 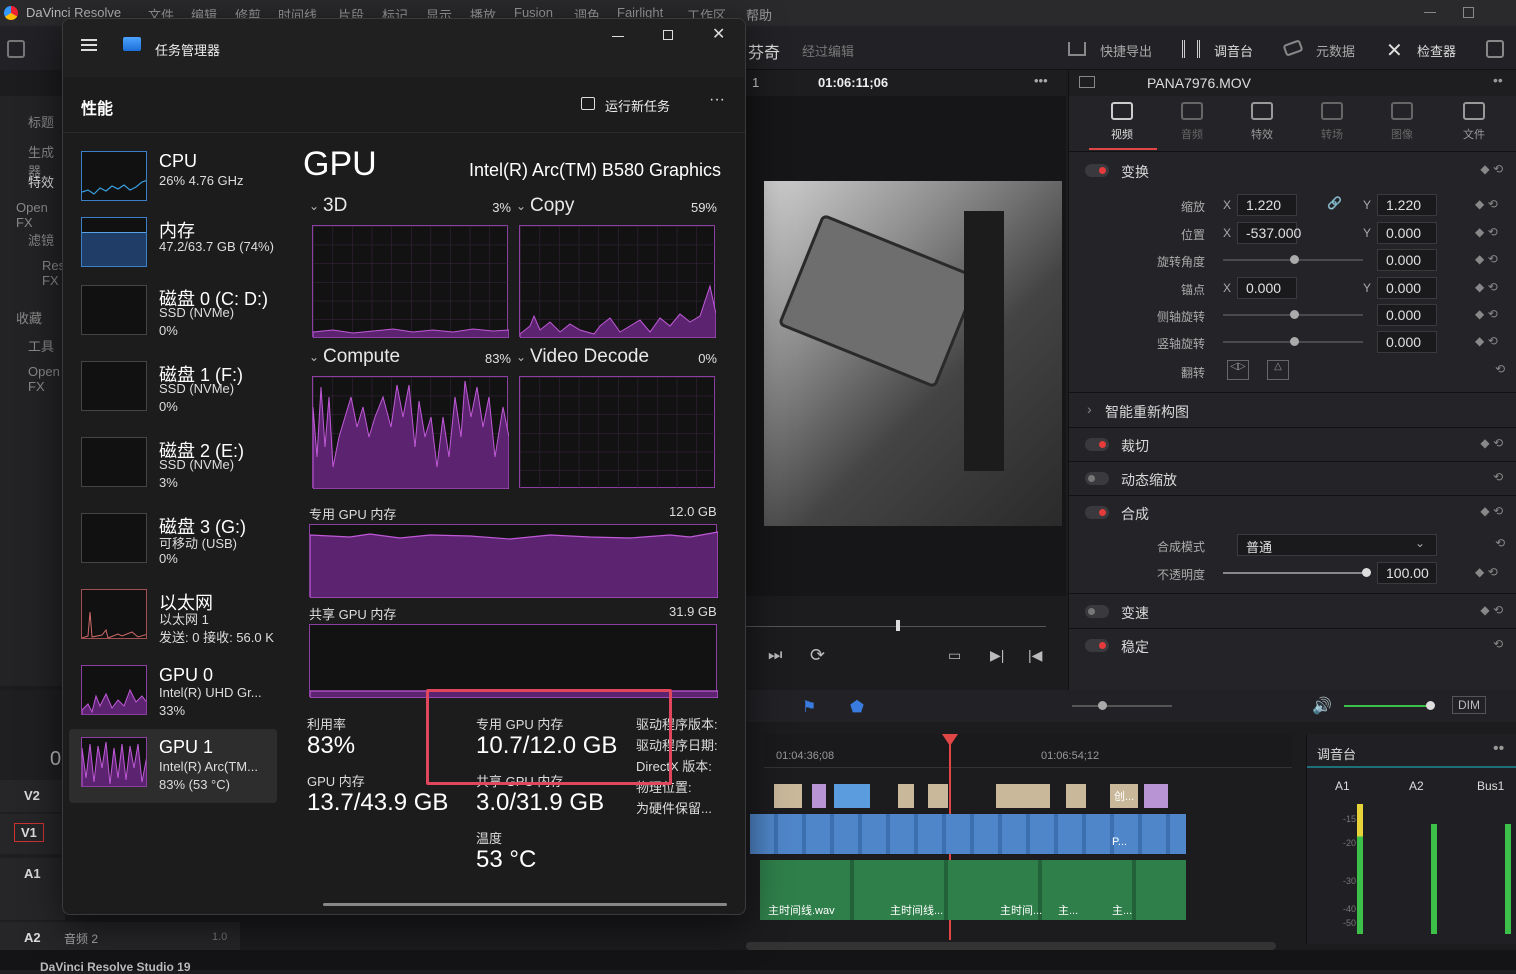 I want to click on track-header-a1: A1, so click(x=32, y=889).